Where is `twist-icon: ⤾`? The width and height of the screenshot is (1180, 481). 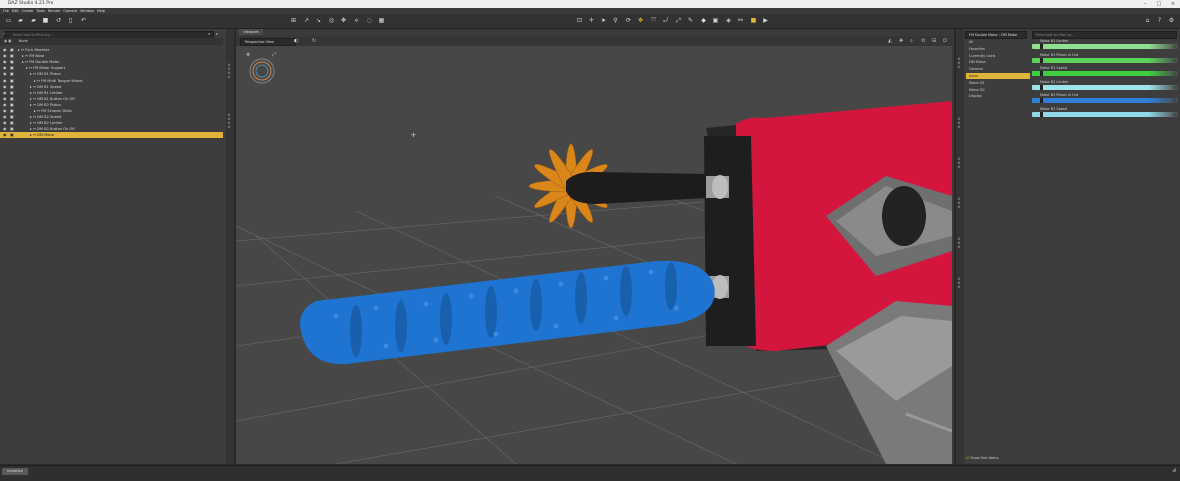
twist-icon: ⤾ is located at coordinates (665, 20).